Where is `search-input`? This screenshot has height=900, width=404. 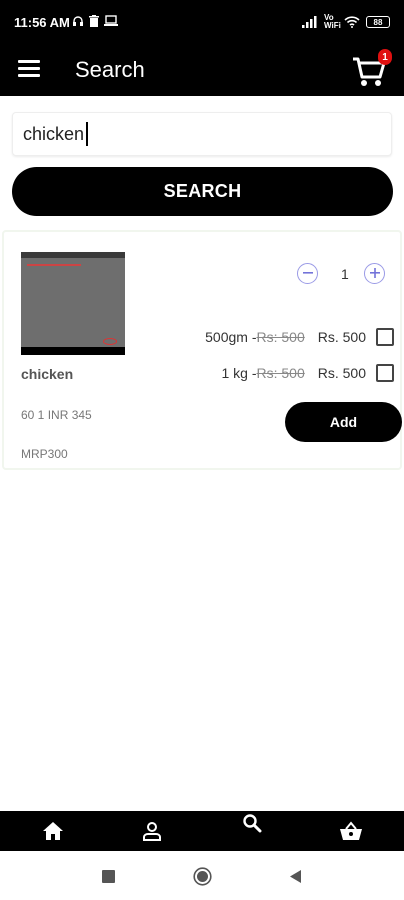
search-input is located at coordinates (202, 134).